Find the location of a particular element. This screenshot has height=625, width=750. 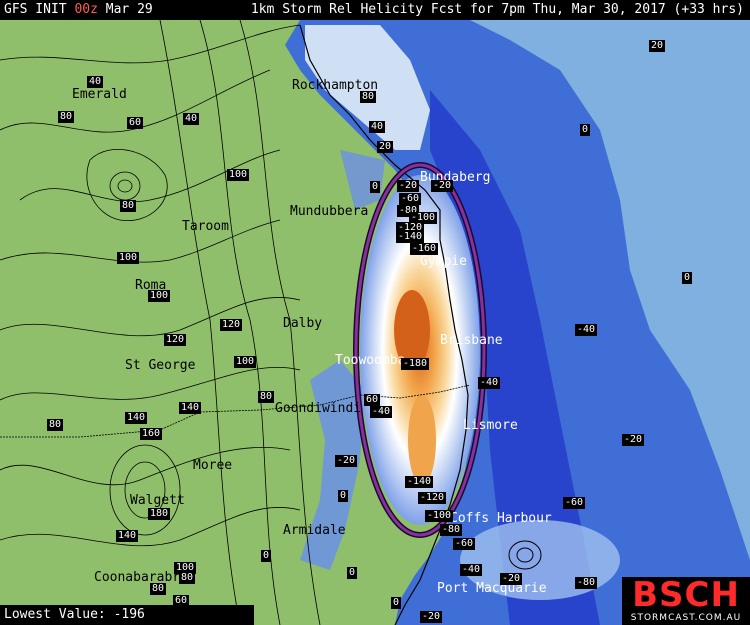

city-label: Lismore is located at coordinates (490, 425).